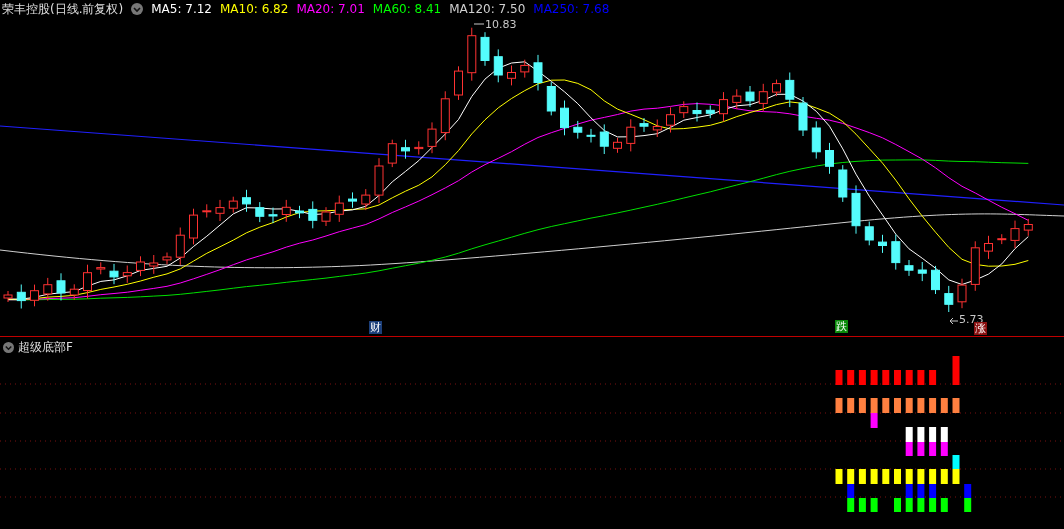 The image size is (1064, 529). Describe the element at coordinates (330, 9) in the screenshot. I see `moving-average-value: MA20: 7.01` at that location.